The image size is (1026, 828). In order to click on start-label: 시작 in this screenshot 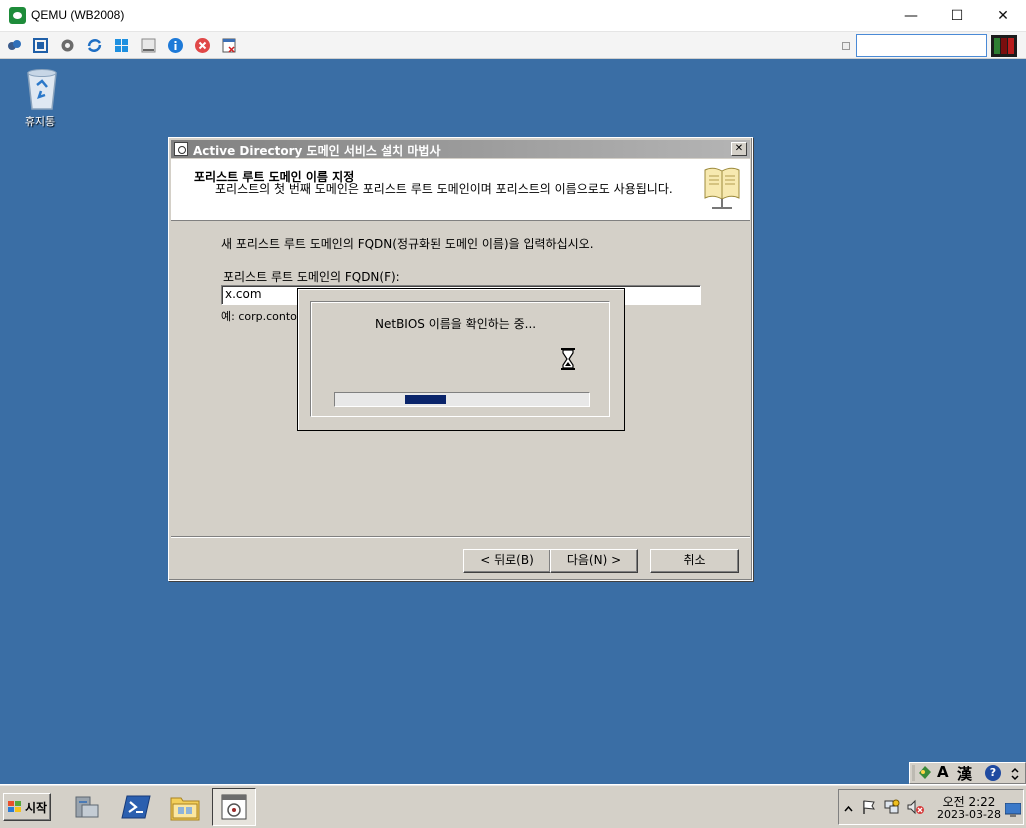, I will do `click(36, 807)`.